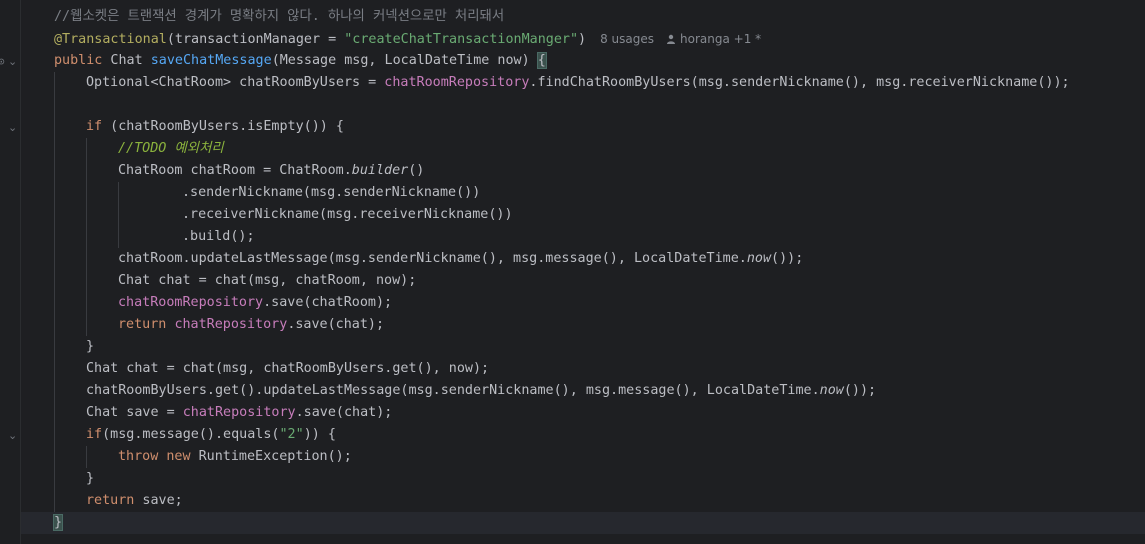 The width and height of the screenshot is (1145, 544). What do you see at coordinates (110, 500) in the screenshot?
I see `keyword: return` at bounding box center [110, 500].